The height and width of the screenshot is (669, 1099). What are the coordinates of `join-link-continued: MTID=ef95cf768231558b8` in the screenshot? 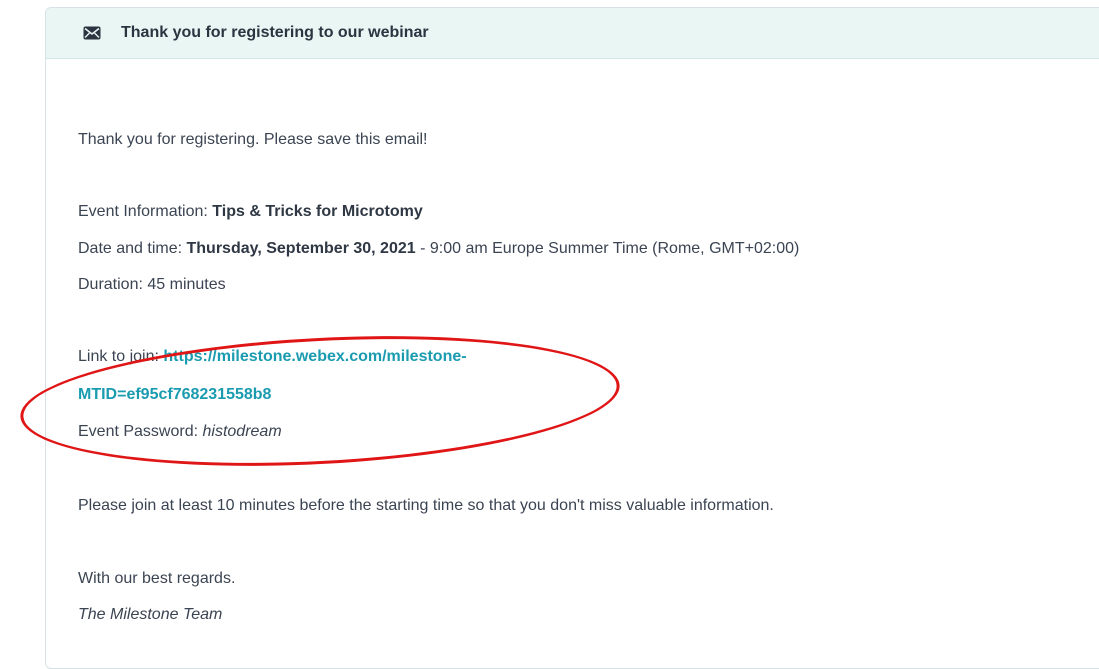 It's located at (174, 394).